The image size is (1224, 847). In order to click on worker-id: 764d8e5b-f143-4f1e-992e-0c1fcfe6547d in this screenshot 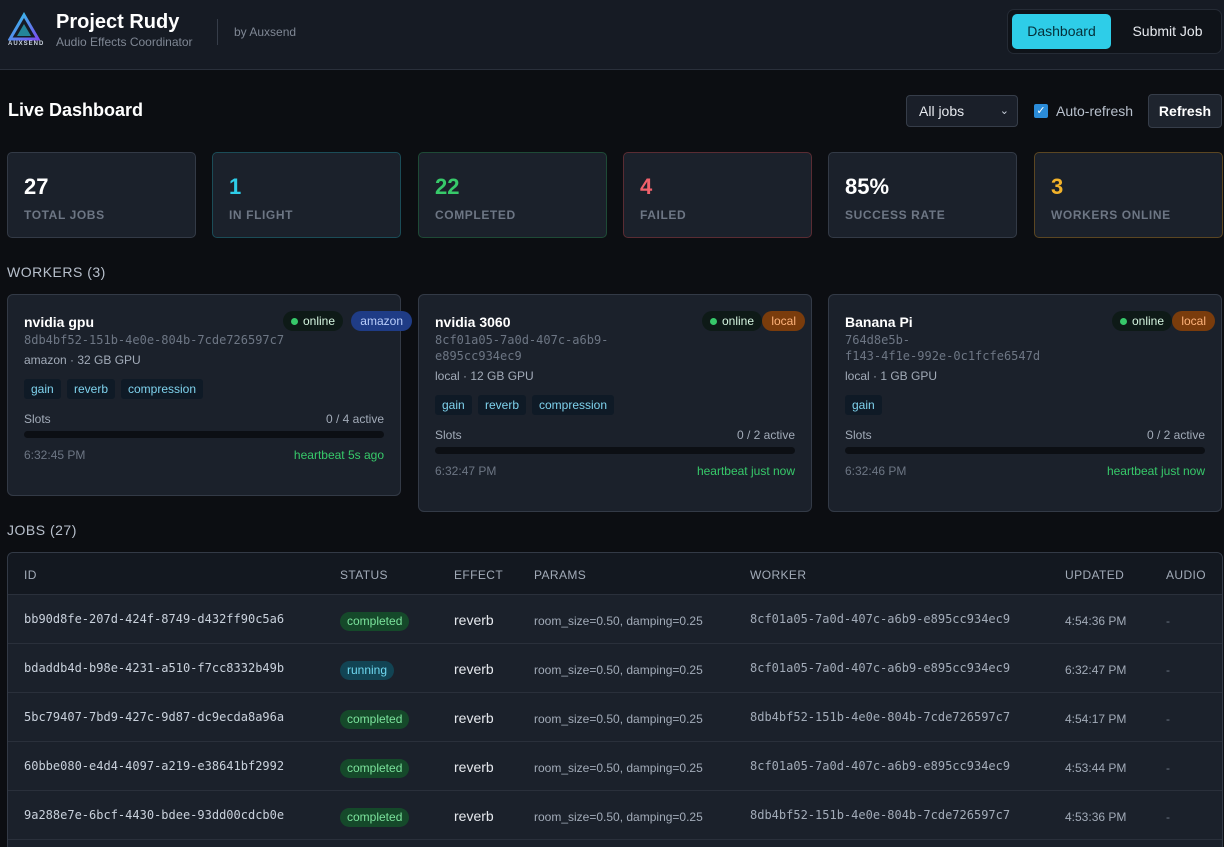, I will do `click(942, 348)`.